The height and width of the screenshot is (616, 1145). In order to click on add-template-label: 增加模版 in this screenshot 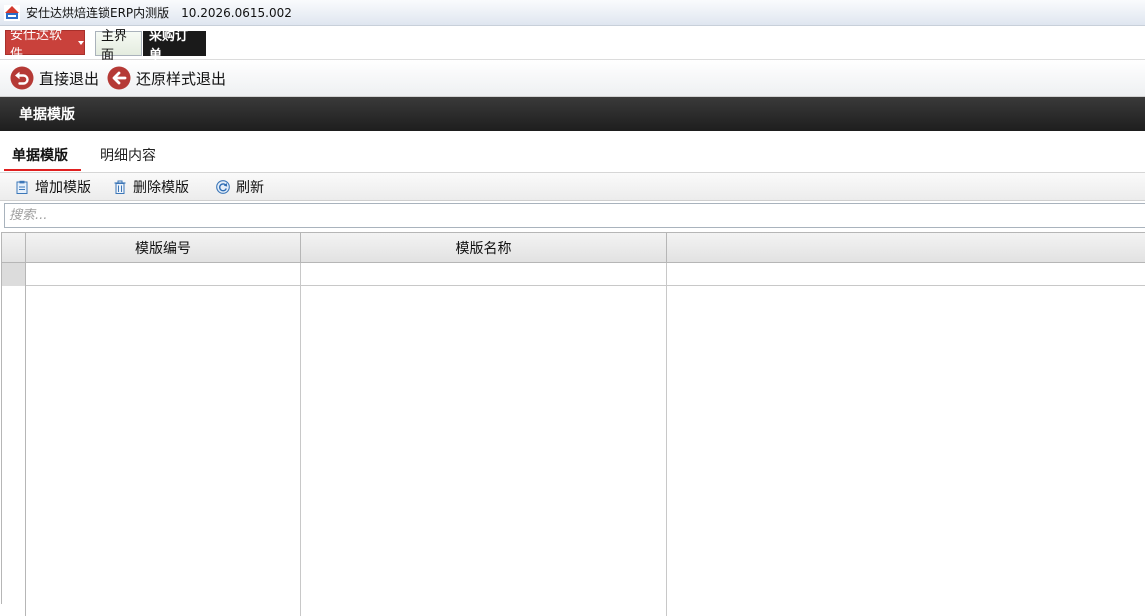, I will do `click(63, 188)`.